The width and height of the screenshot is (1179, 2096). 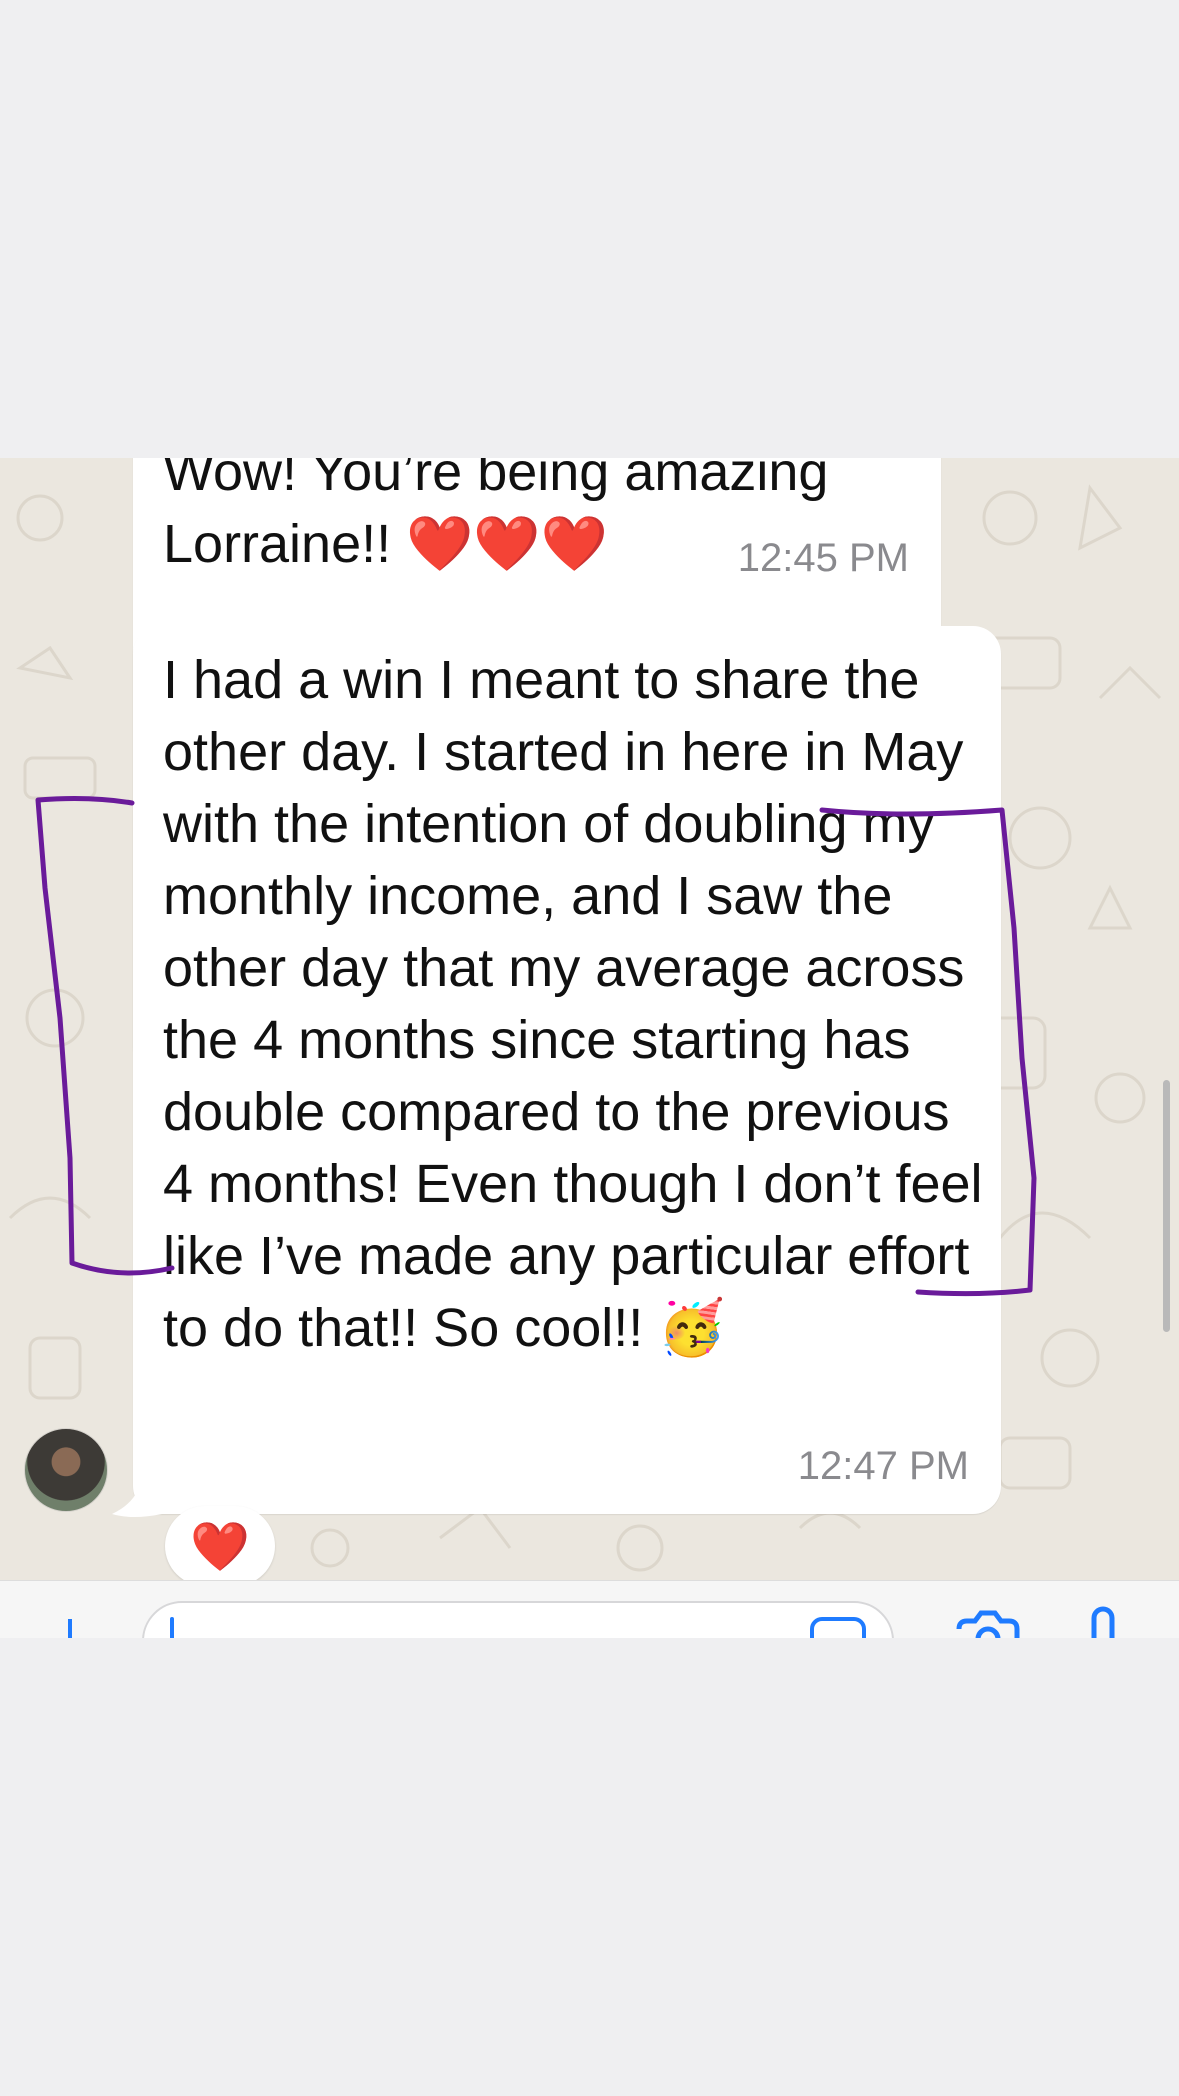 What do you see at coordinates (1103, 1621) in the screenshot?
I see `microphone-icon` at bounding box center [1103, 1621].